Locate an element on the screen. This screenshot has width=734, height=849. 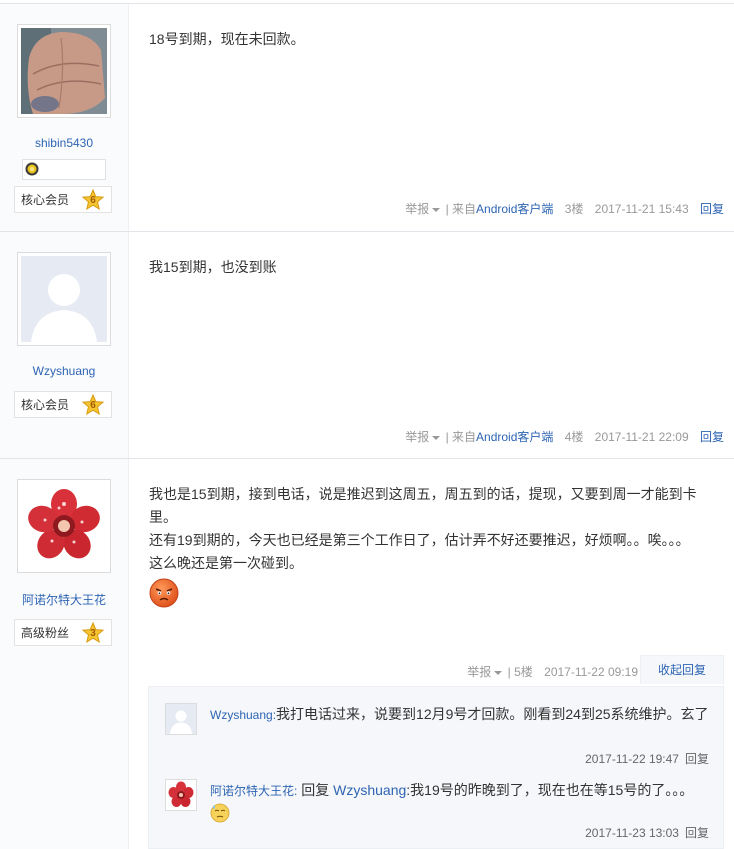
rank-level: 3 is located at coordinates (93, 633).